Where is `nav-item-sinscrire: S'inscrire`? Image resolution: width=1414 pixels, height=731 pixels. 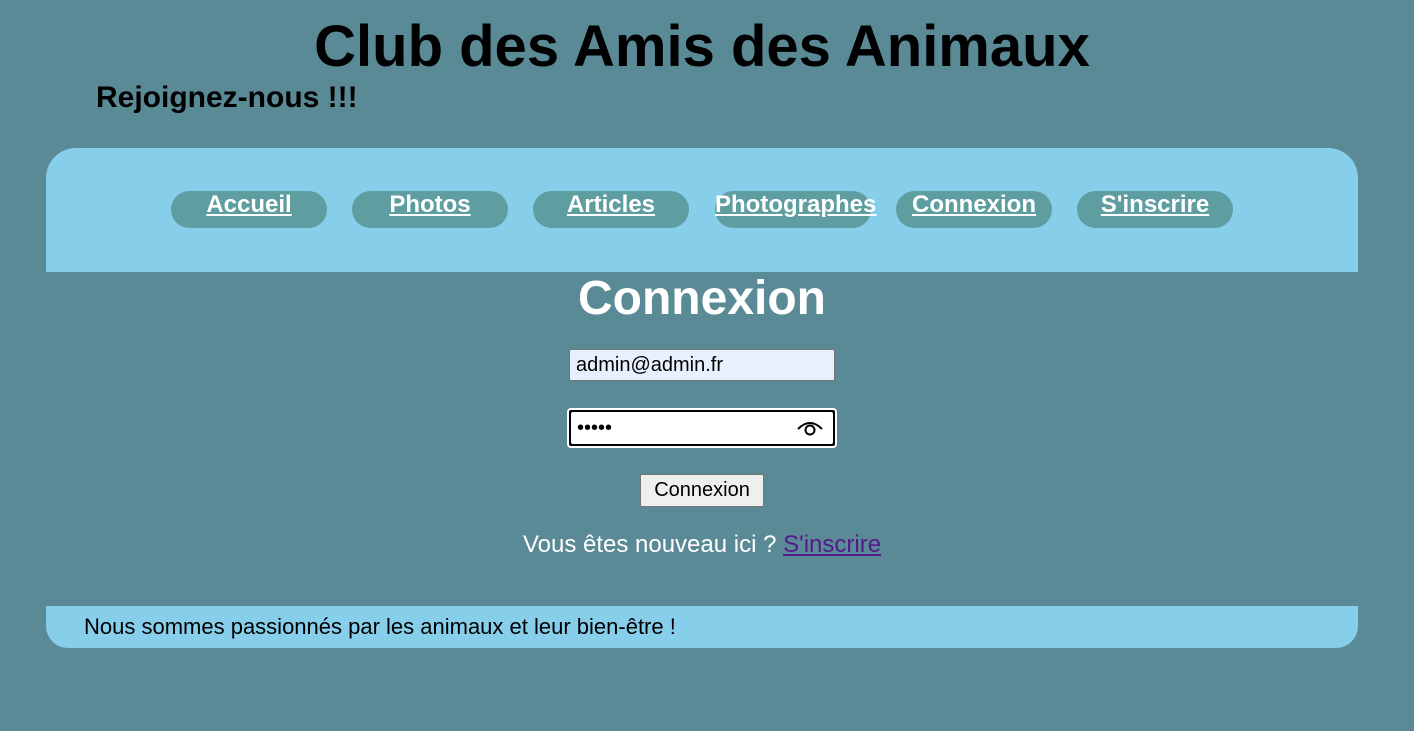
nav-item-sinscrire: S'inscrire is located at coordinates (1155, 209).